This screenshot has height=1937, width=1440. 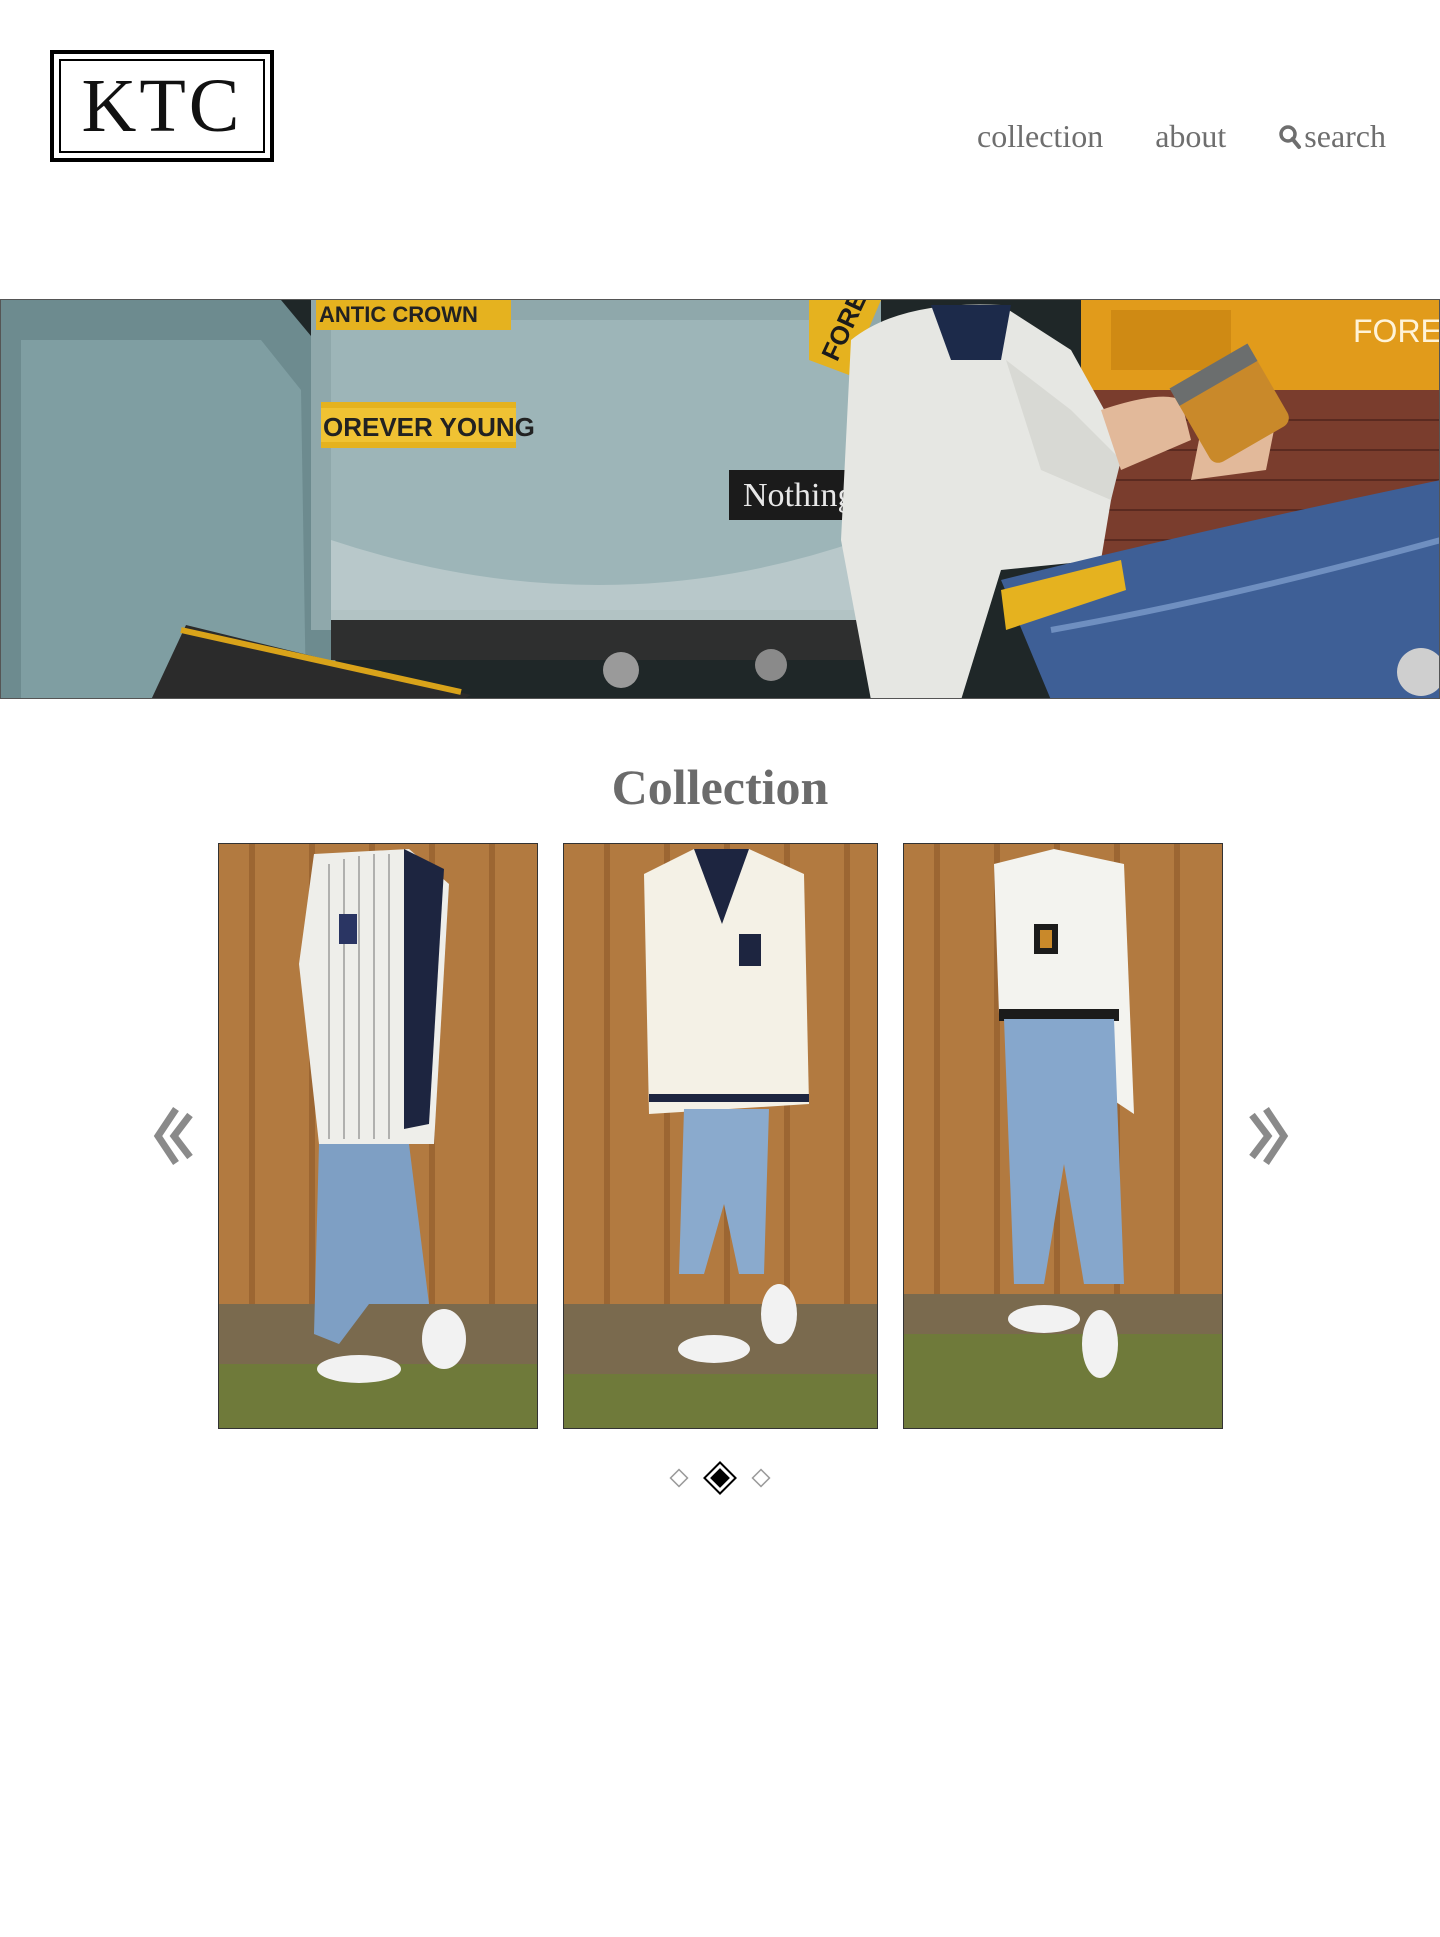 What do you see at coordinates (172, 1136) in the screenshot?
I see `carousel-prev-arrow-icon` at bounding box center [172, 1136].